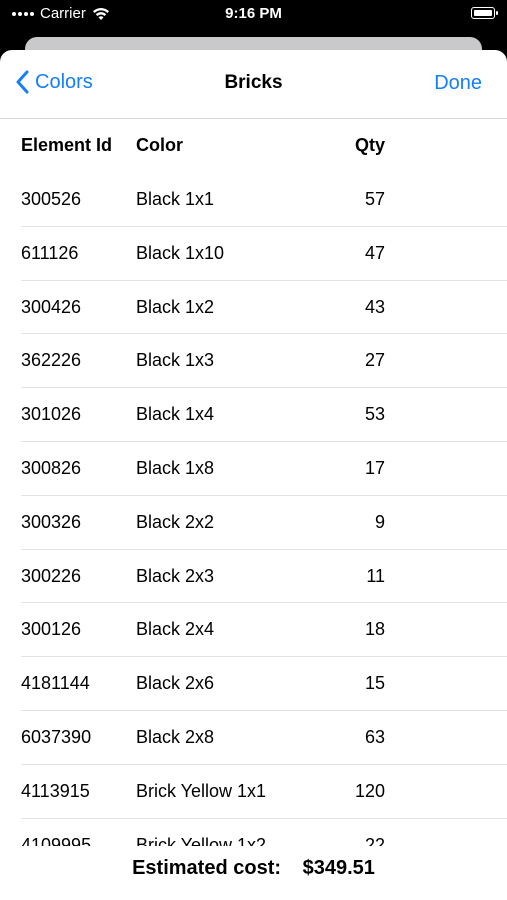 The width and height of the screenshot is (507, 900). I want to click on table-row: 300526 Black 1x1 57, so click(253, 200).